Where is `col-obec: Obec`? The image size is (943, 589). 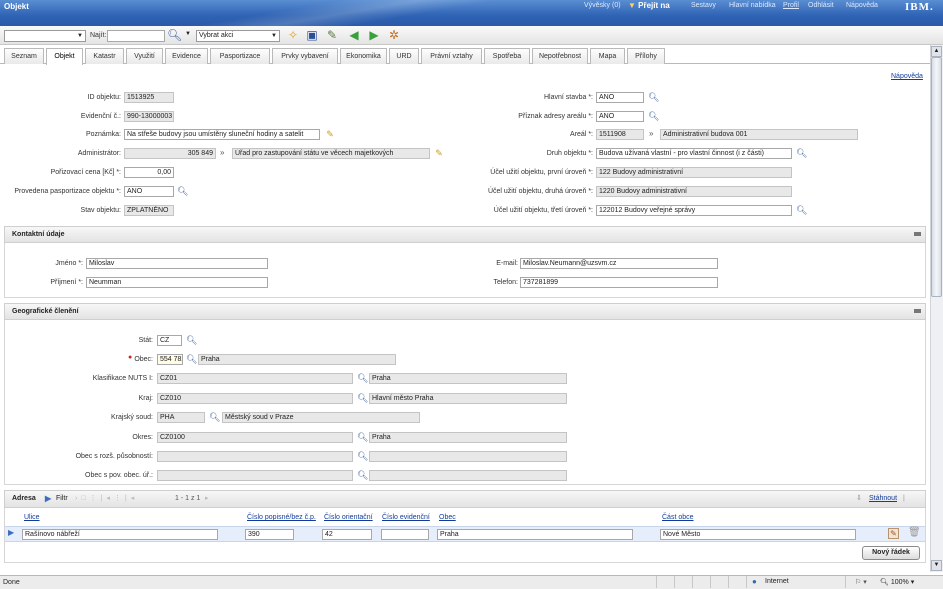
col-obec: Obec is located at coordinates (447, 517).